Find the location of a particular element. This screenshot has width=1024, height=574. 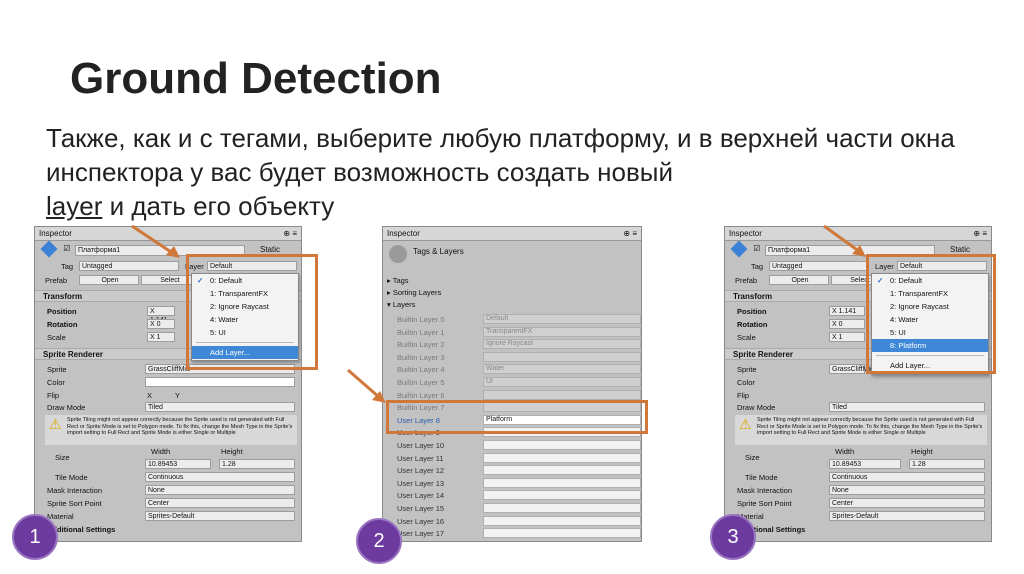

sprite-field: GrassCliffMid is located at coordinates (851, 369).